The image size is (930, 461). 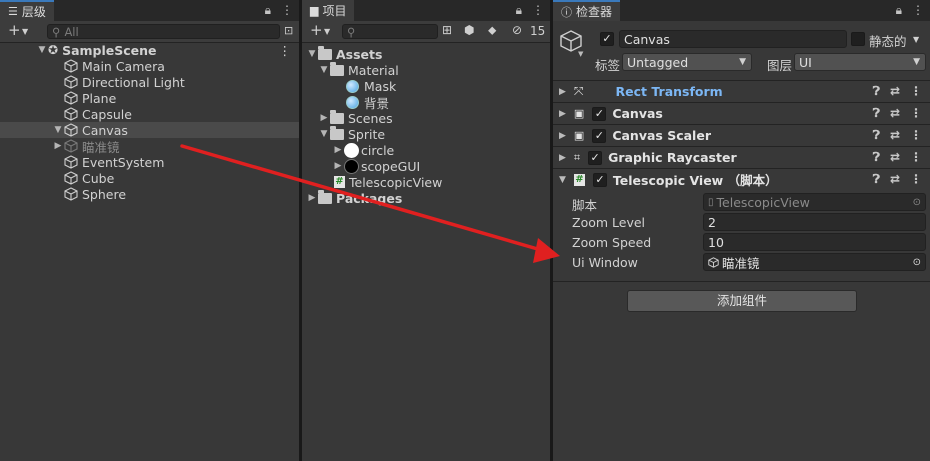 I want to click on list-item-label: Cube, so click(x=98, y=178).